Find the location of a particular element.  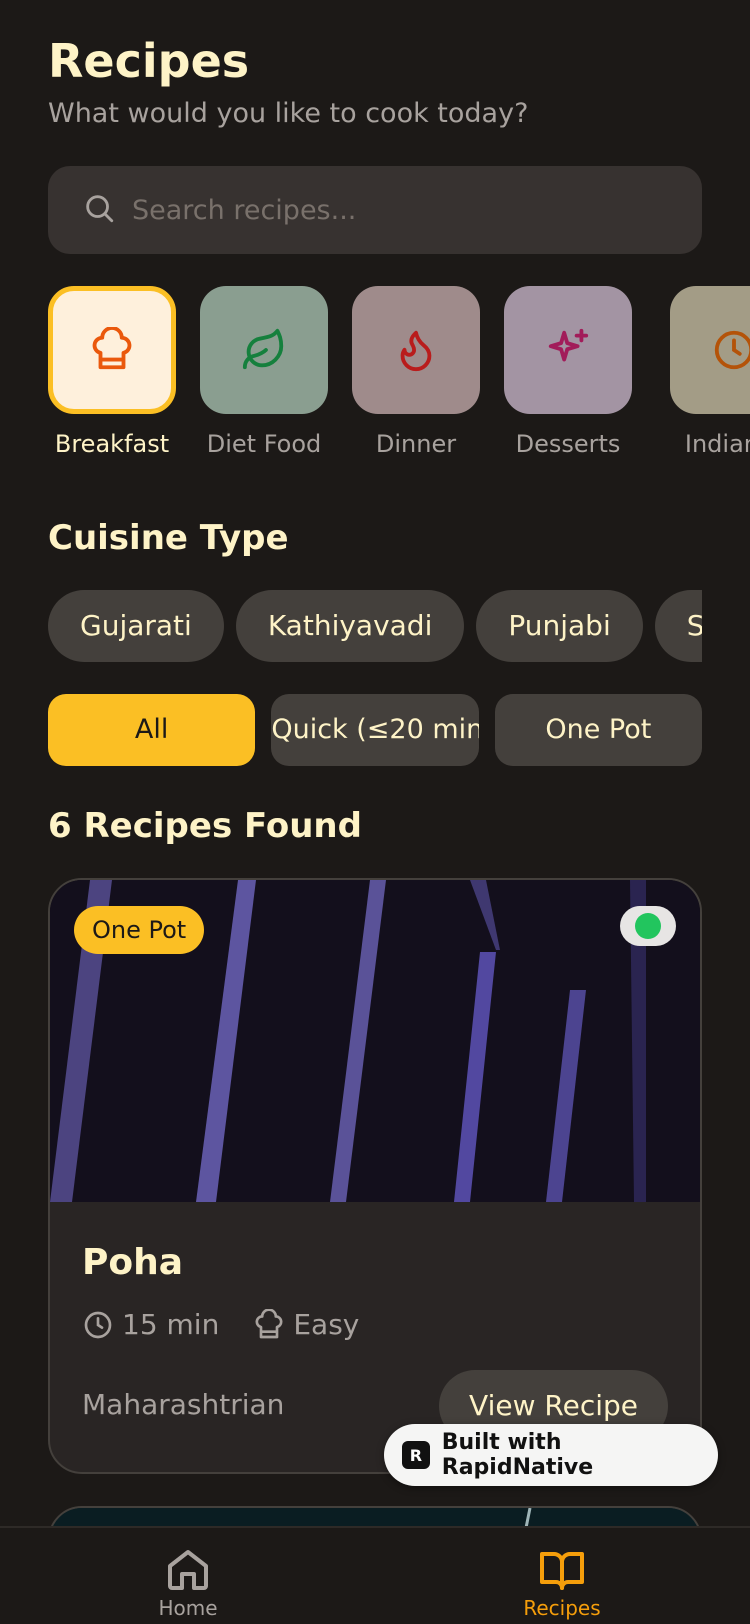

category-desserts: Desserts is located at coordinates (568, 372).